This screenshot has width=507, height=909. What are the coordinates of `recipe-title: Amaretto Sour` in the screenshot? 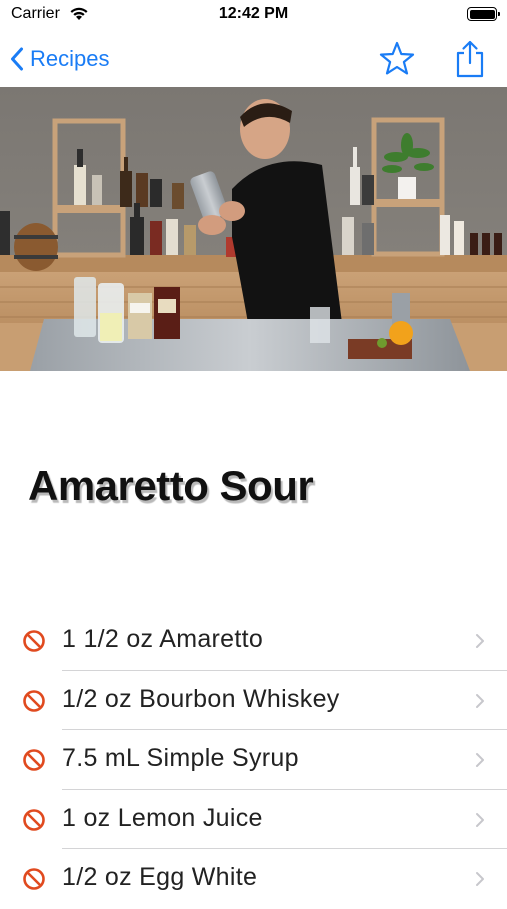 It's located at (171, 485).